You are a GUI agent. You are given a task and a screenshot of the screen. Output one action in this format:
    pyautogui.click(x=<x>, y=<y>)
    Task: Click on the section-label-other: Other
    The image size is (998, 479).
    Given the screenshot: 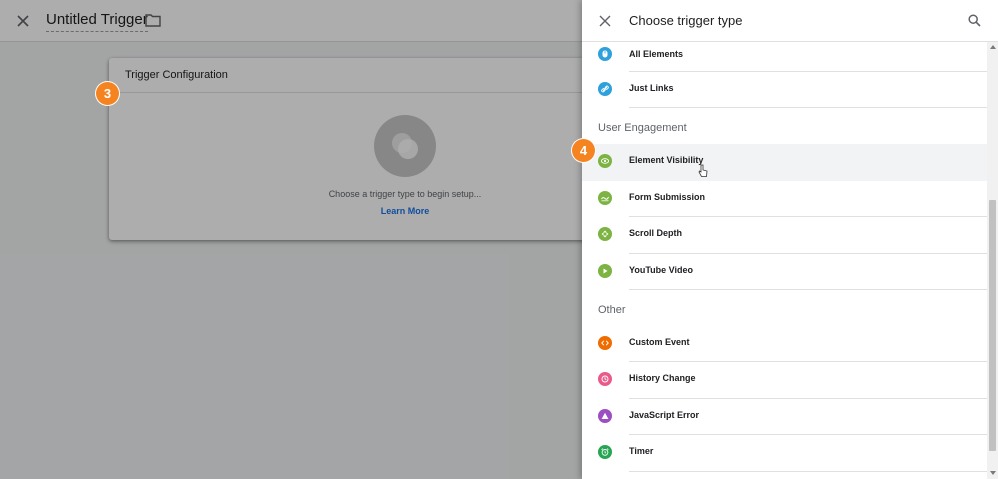 What is the action you would take?
    pyautogui.click(x=612, y=309)
    